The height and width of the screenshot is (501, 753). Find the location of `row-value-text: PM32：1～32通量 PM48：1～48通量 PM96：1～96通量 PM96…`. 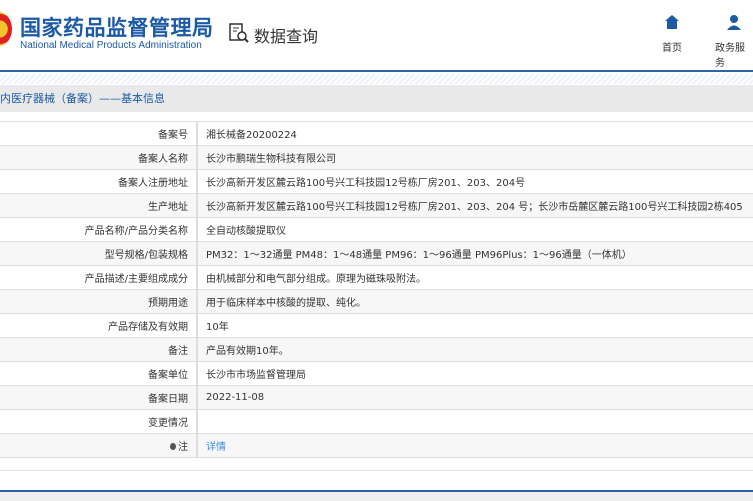

row-value-text: PM32：1～32通量 PM48：1～48通量 PM96：1～96通量 PM96… is located at coordinates (419, 255).